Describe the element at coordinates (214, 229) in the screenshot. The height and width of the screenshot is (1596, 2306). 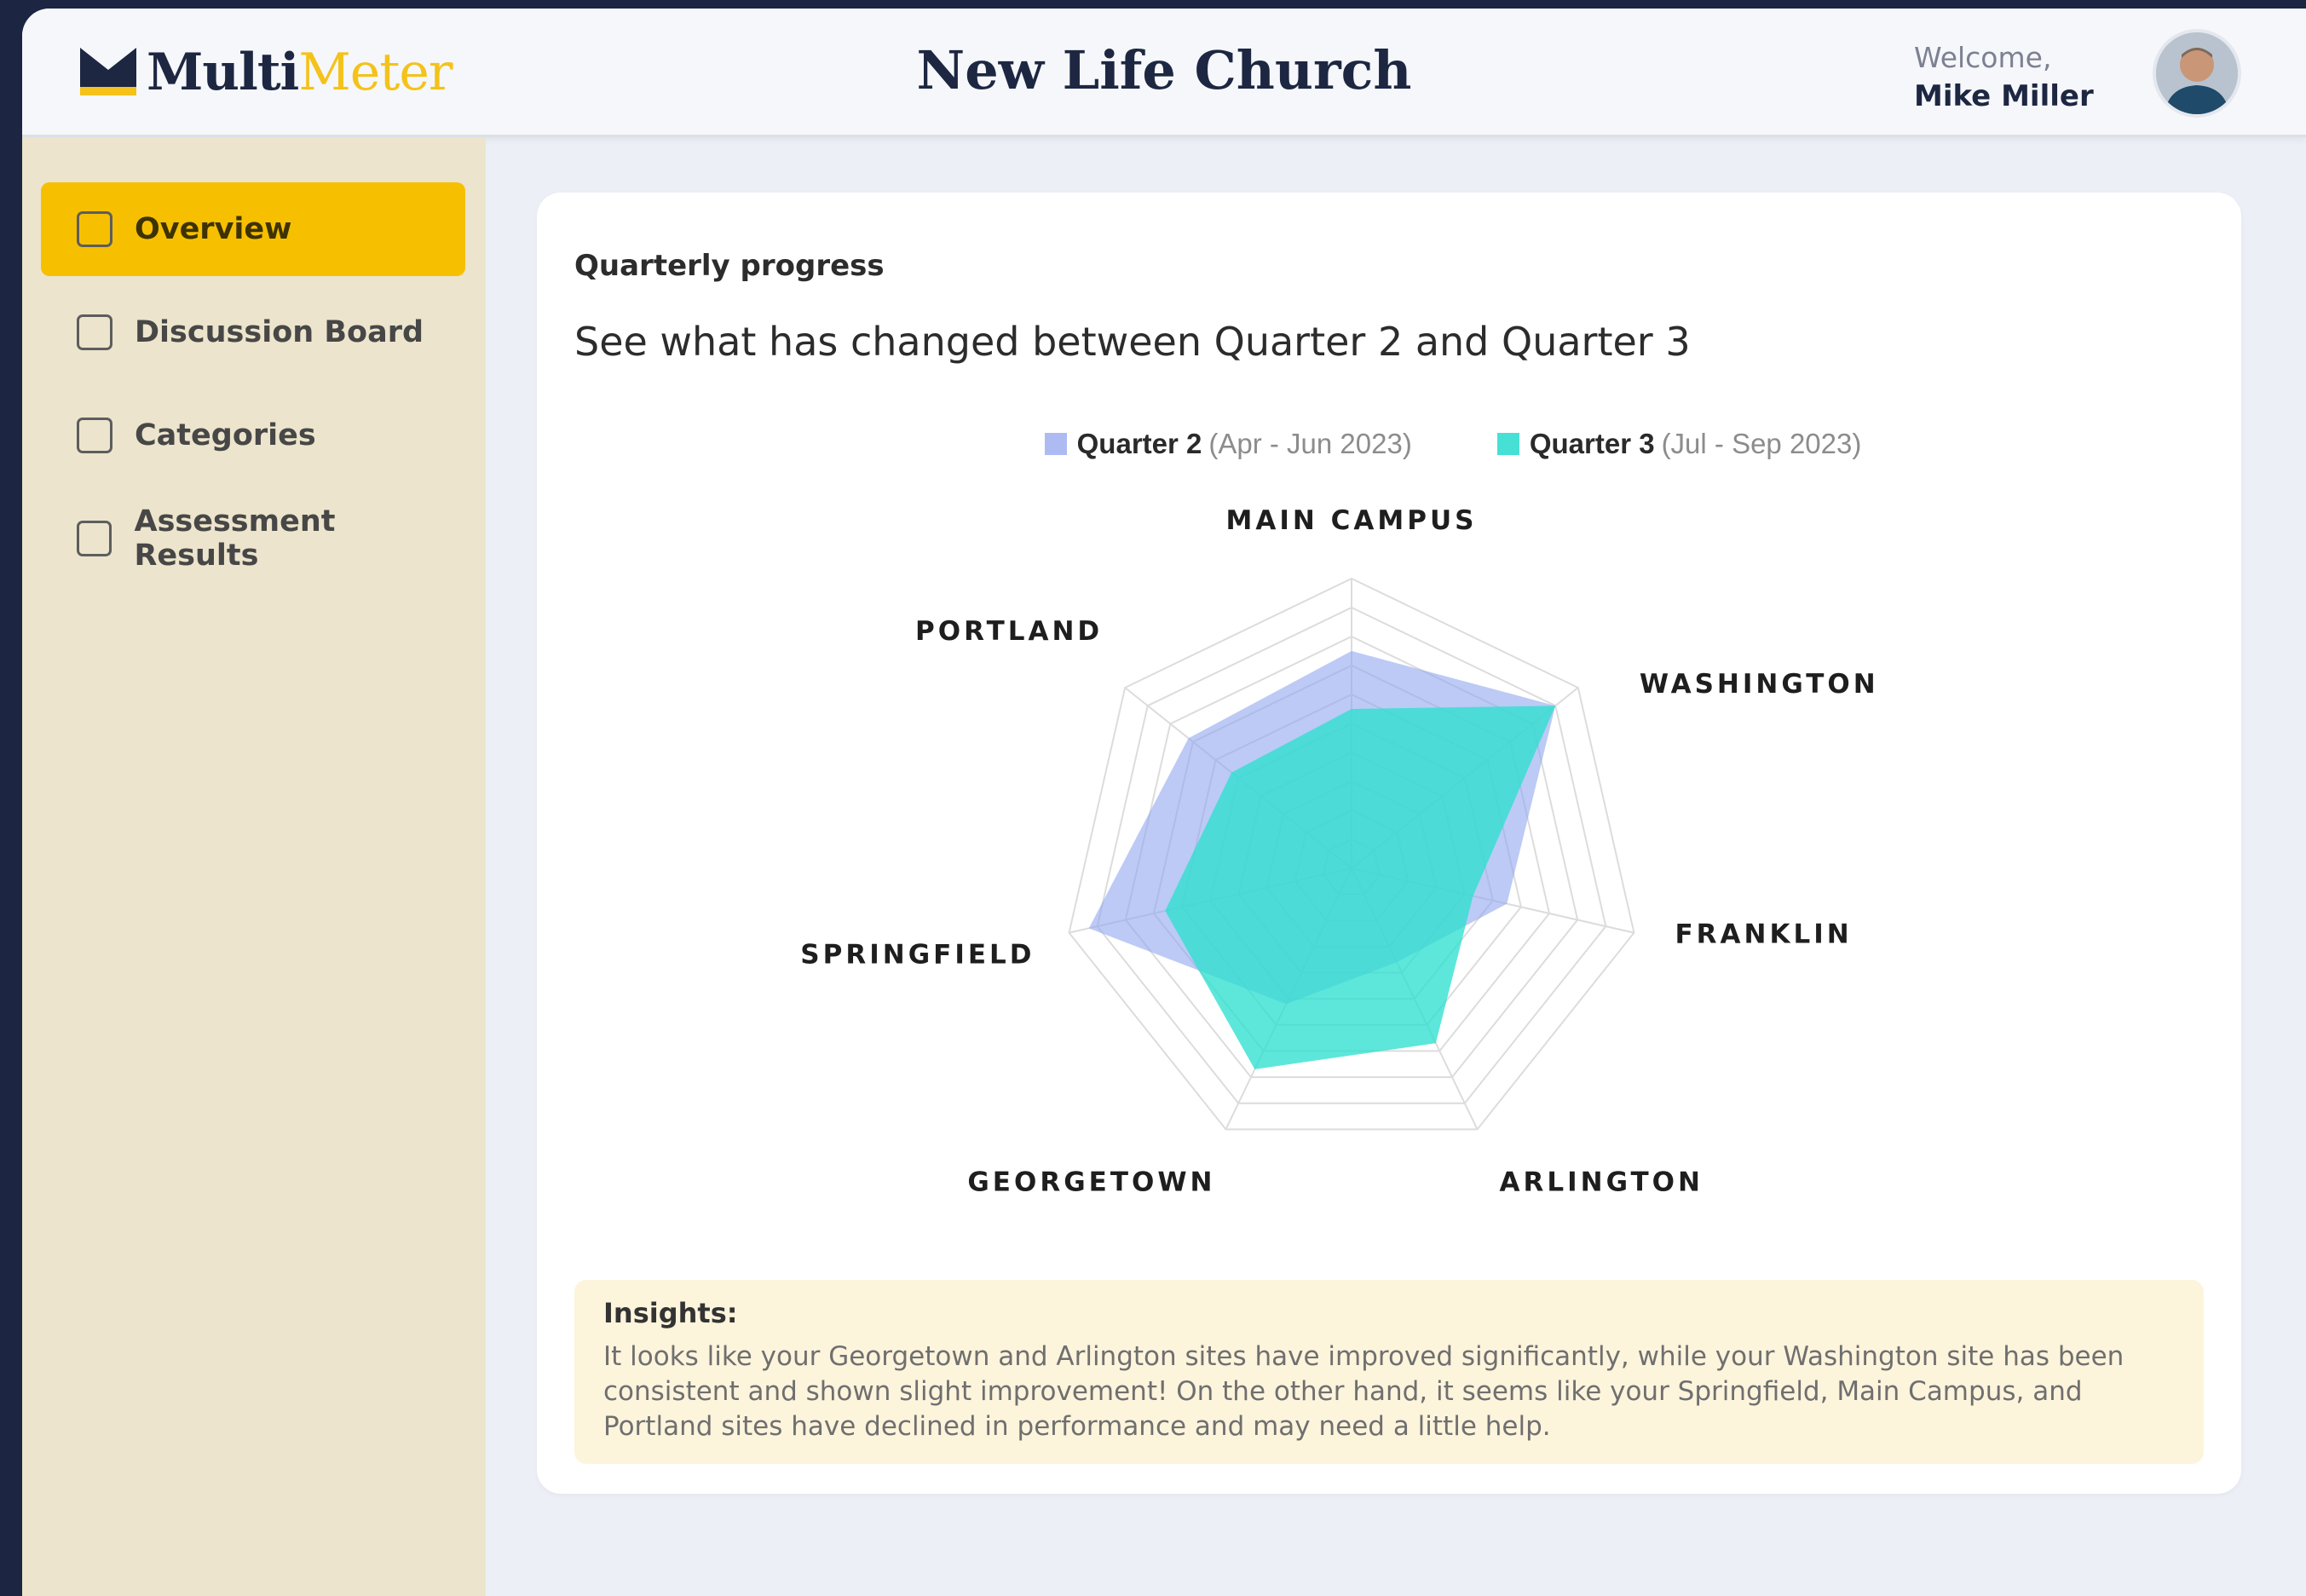
I see `sidebar-item-label: Overview` at that location.